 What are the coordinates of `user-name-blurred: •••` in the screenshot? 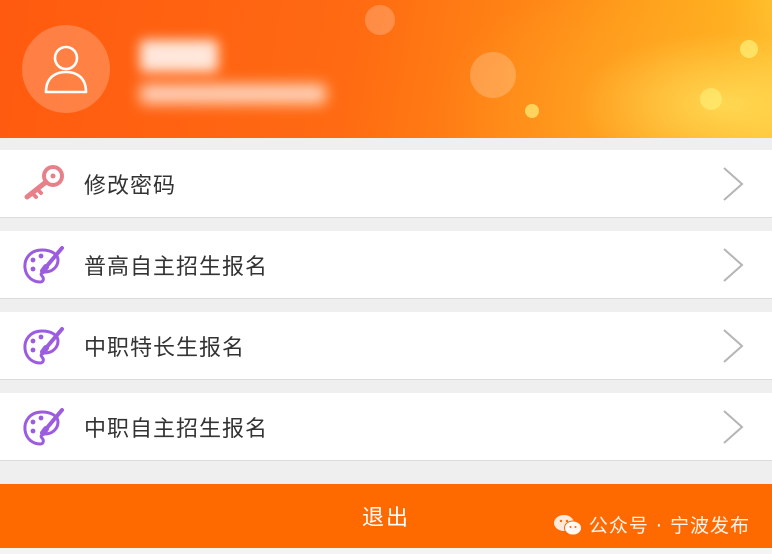 It's located at (179, 56).